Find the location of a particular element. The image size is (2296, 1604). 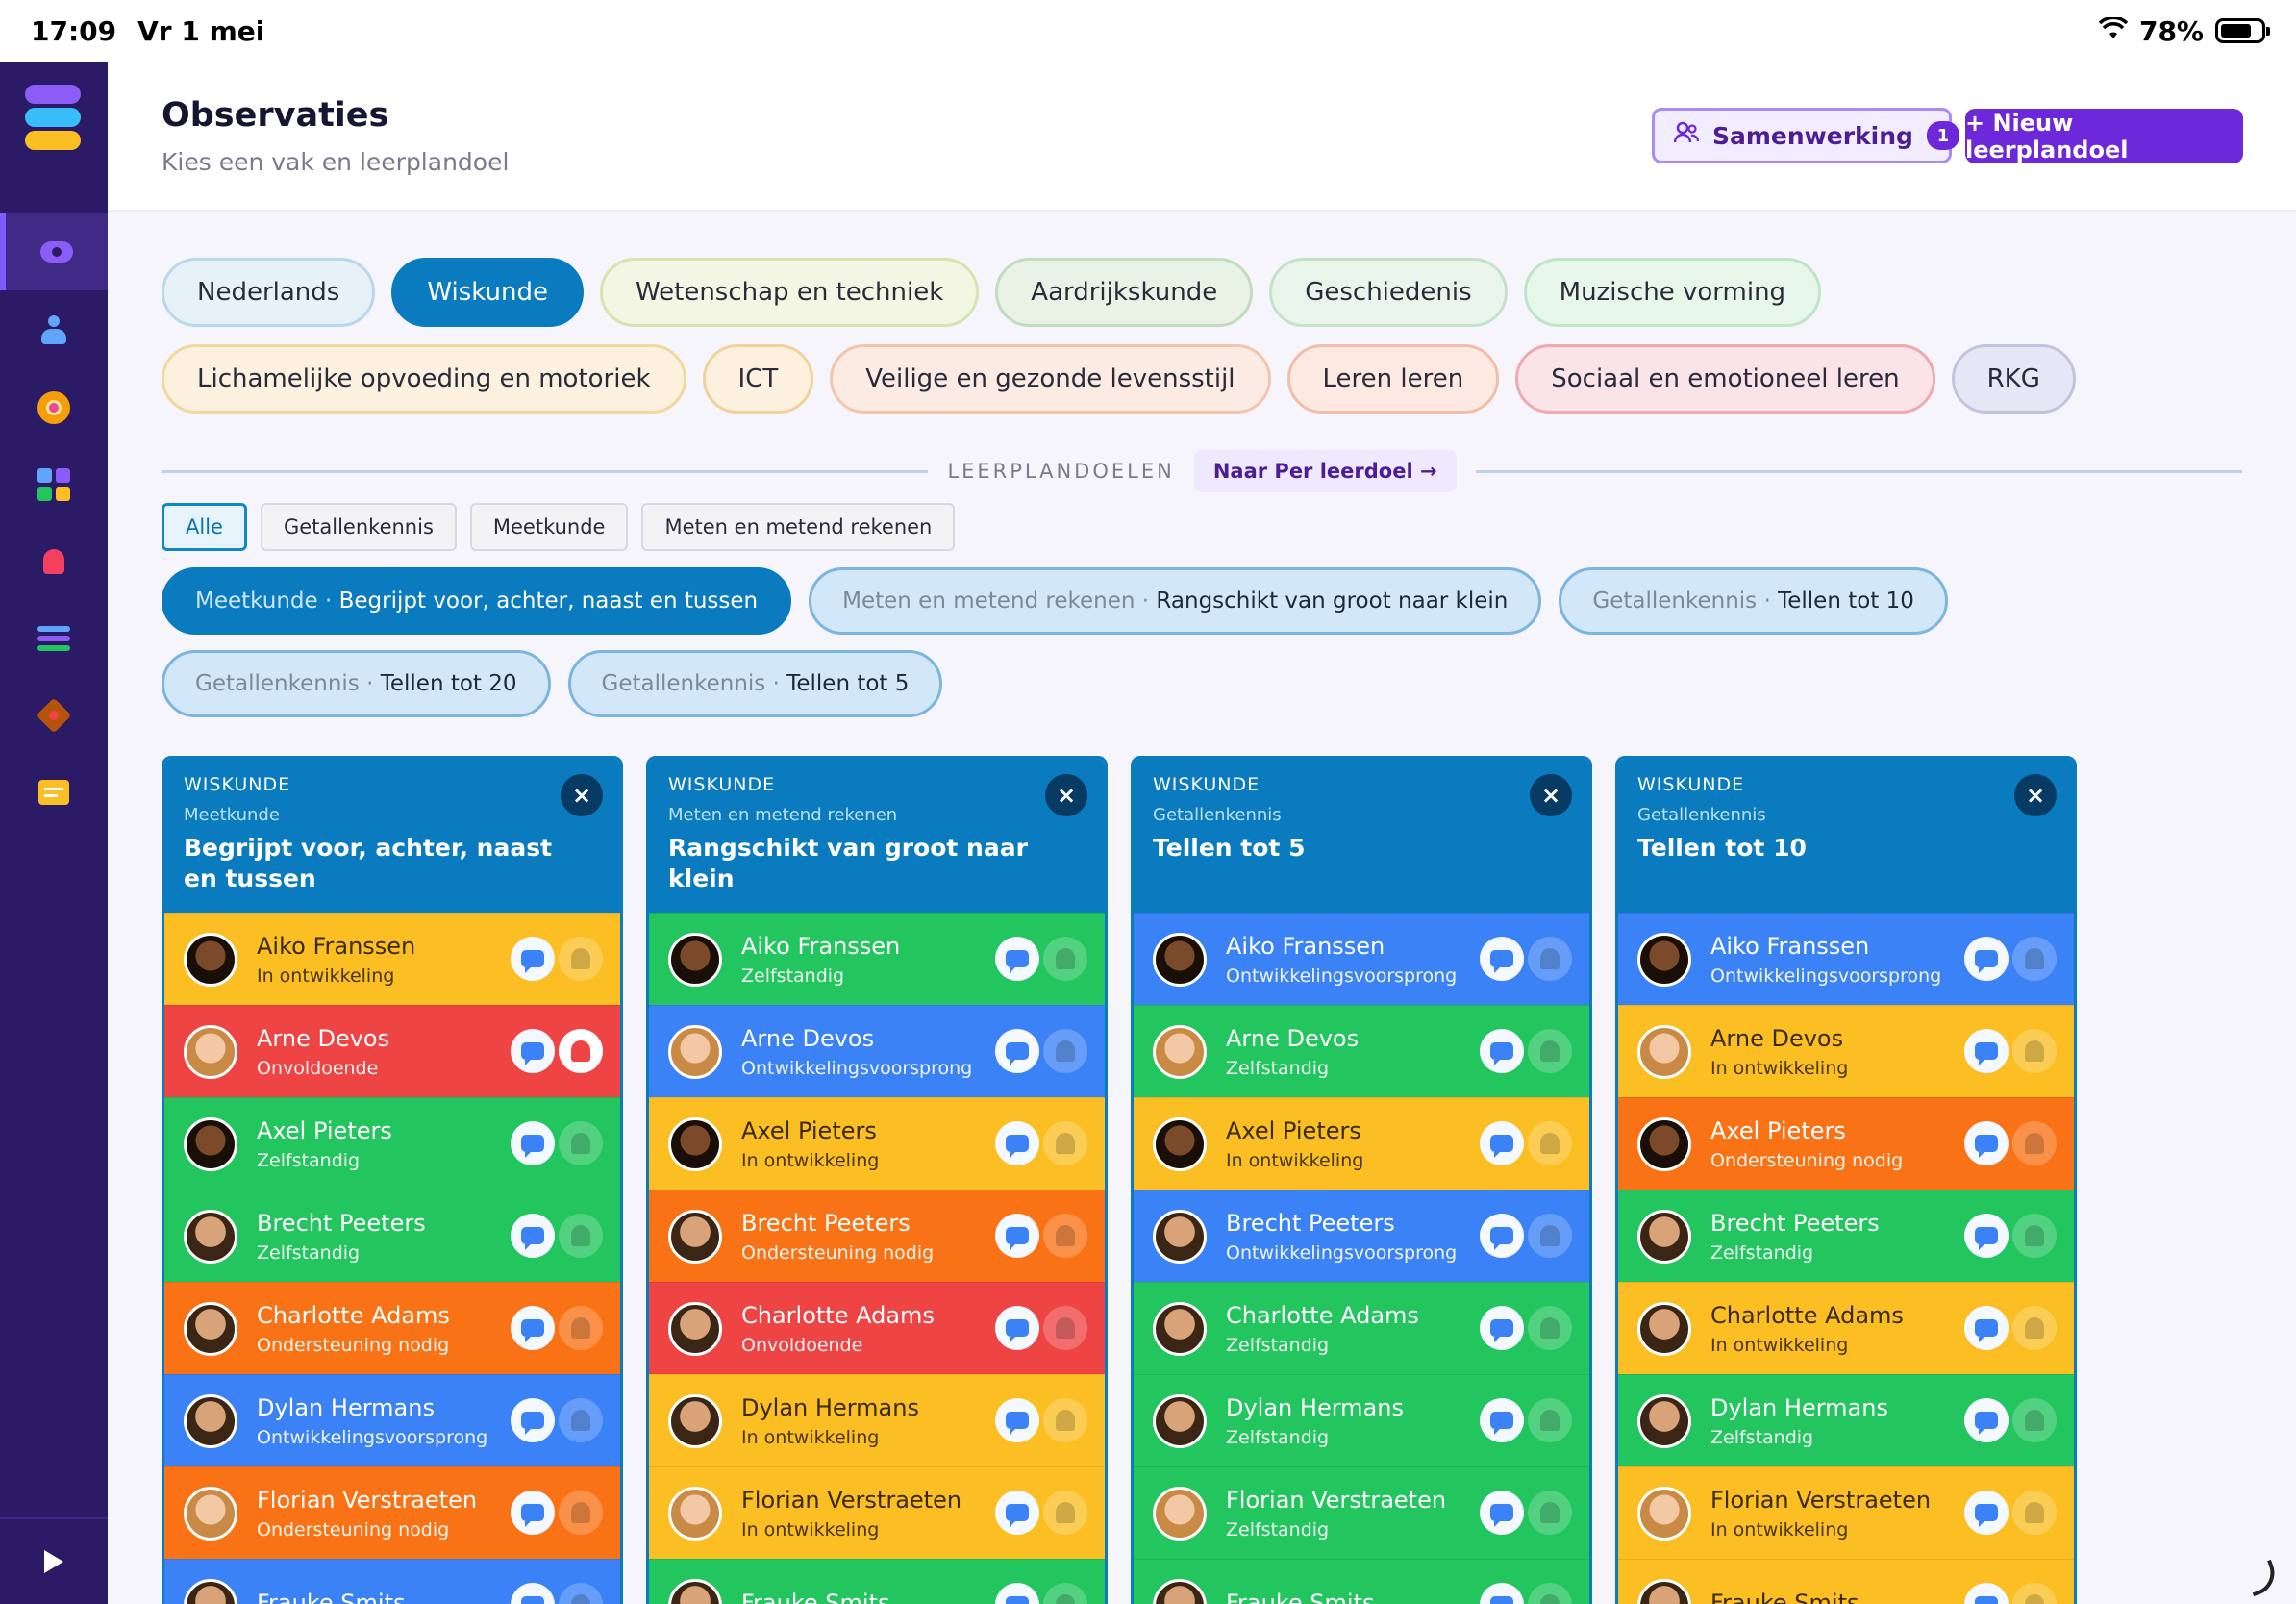

subject-chip: Lichamelijke opvoeding en motoriek is located at coordinates (424, 379).